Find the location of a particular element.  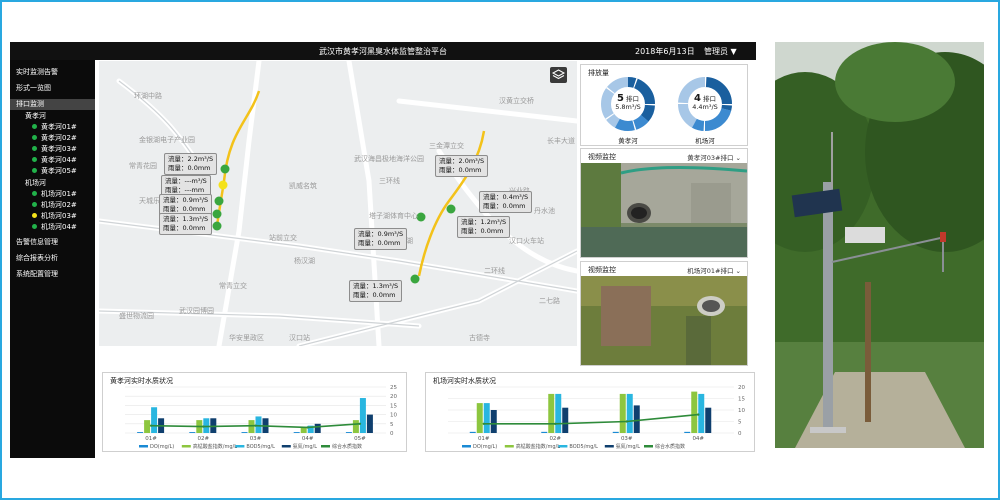

map-place-label: 武汉海昌极地海洋公园 is located at coordinates (389, 159).